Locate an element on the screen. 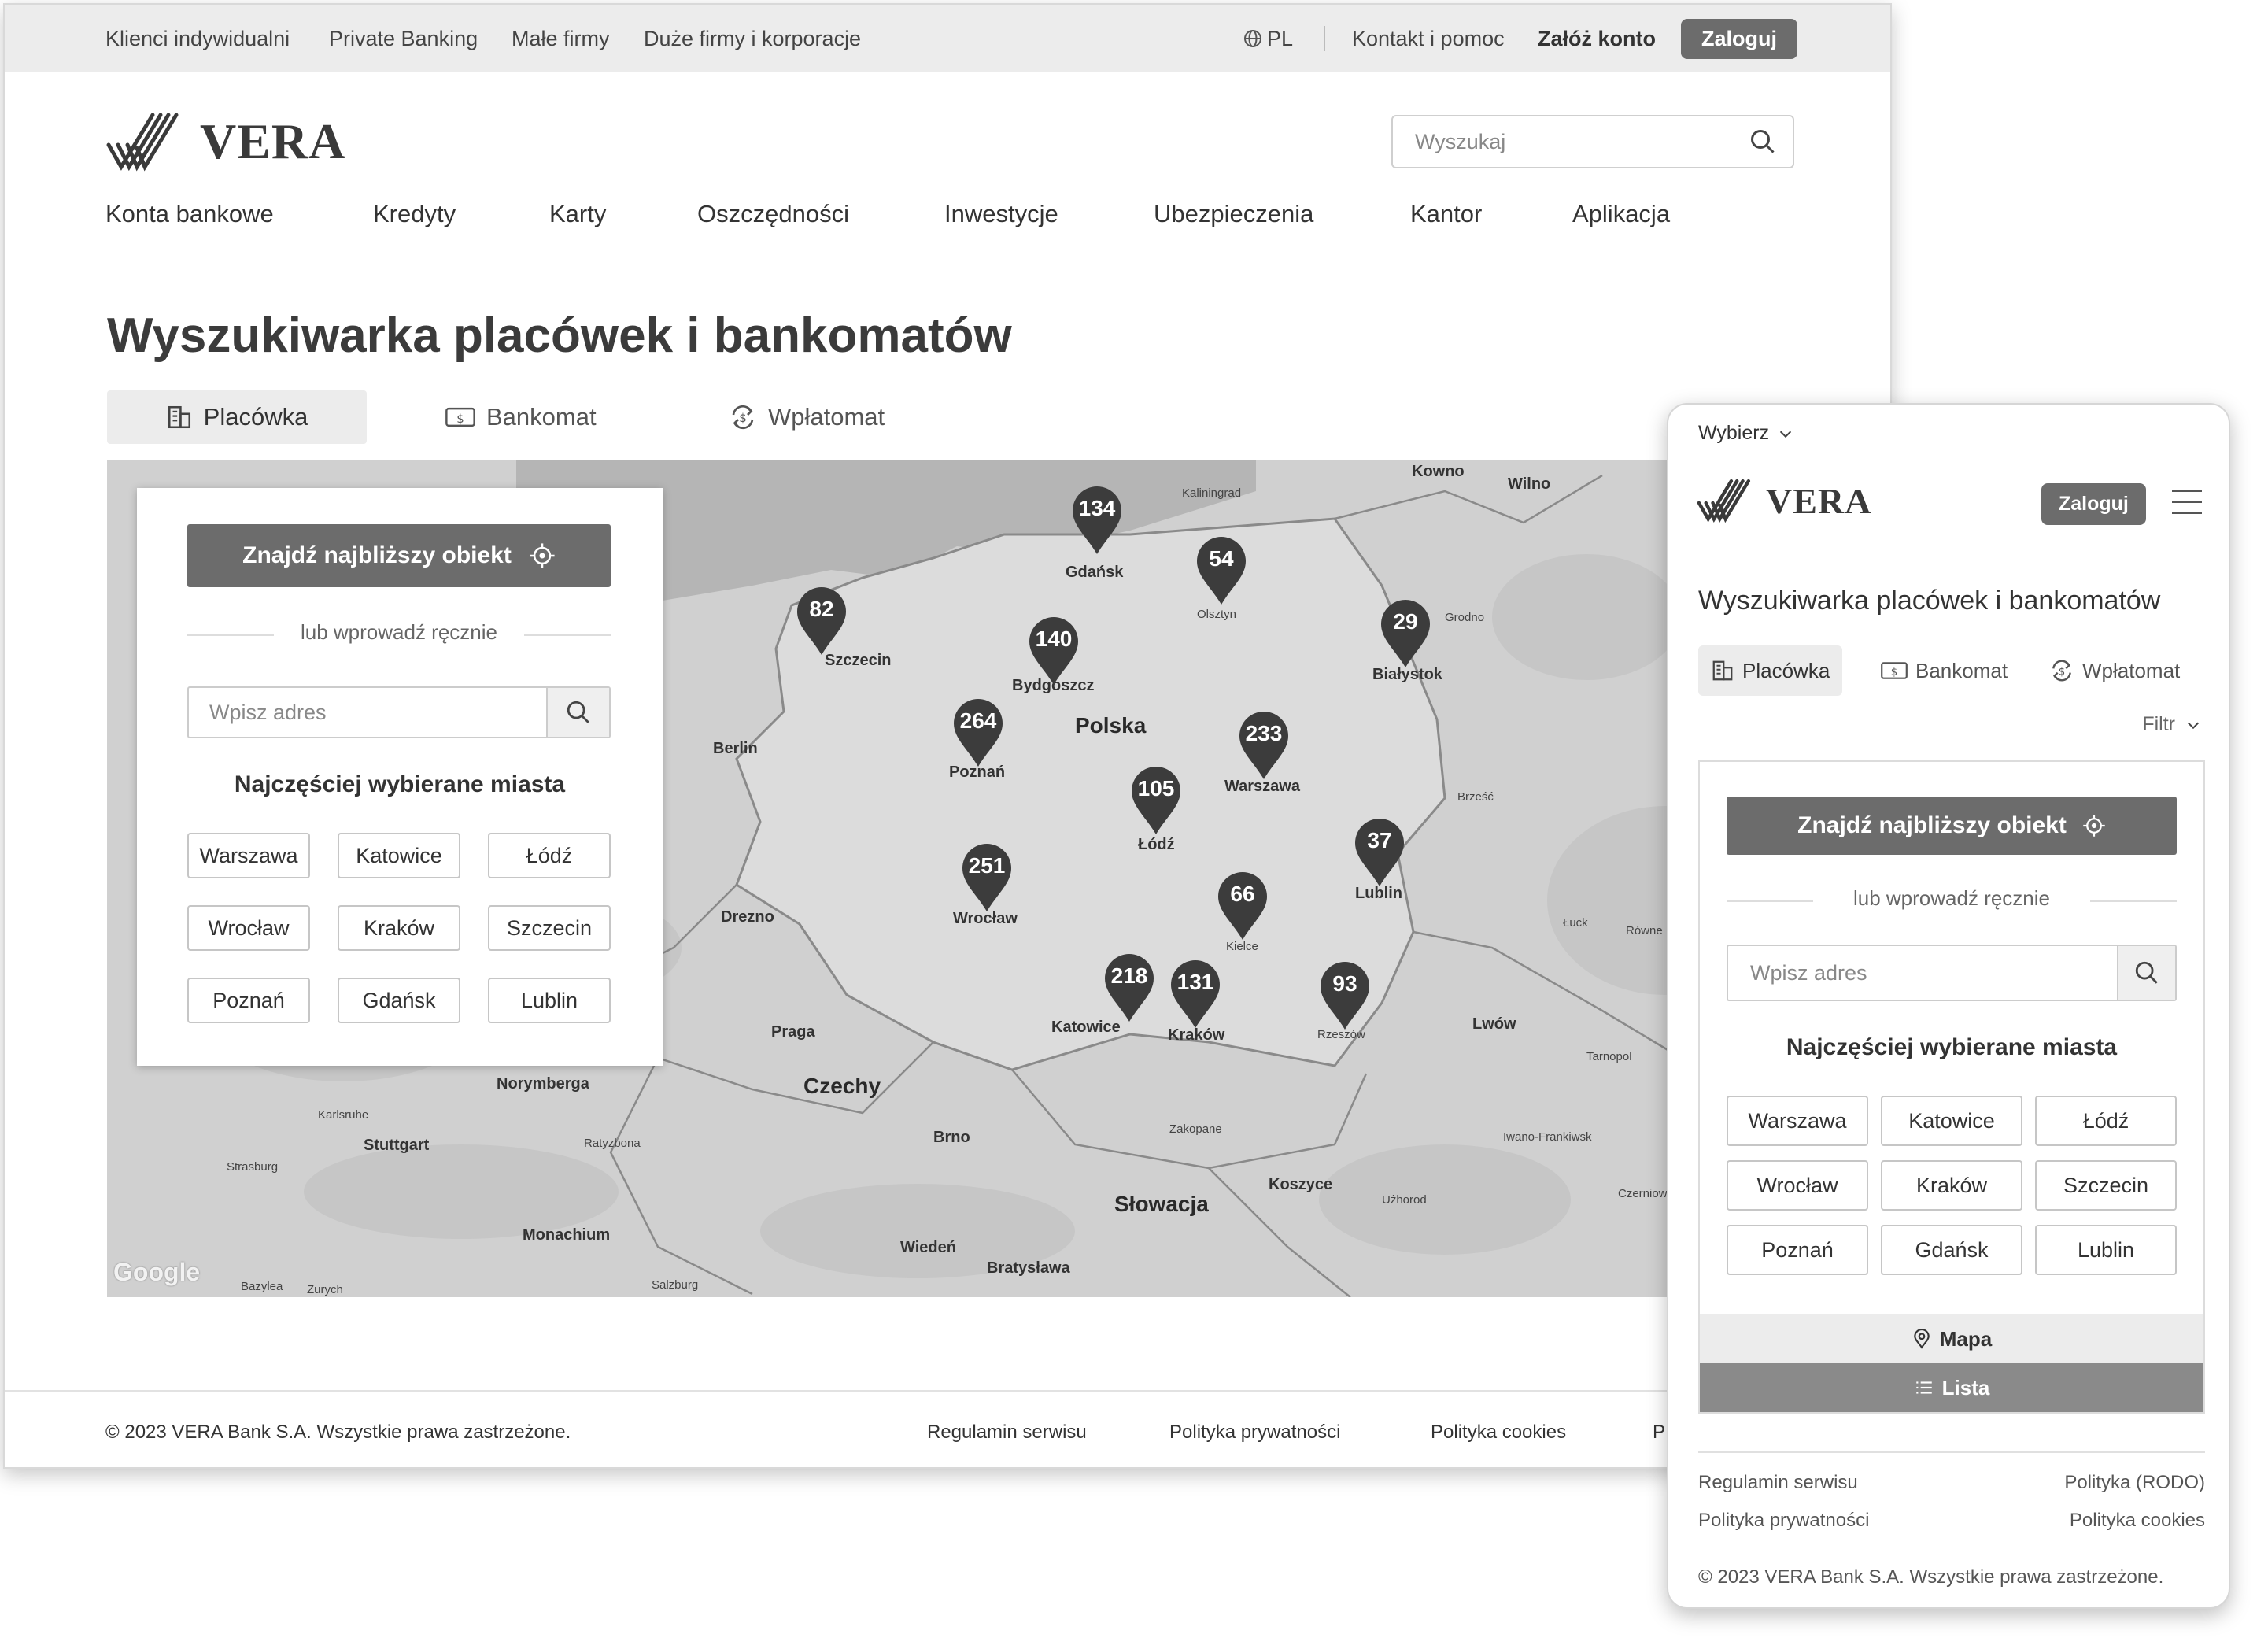  segment-link: Małe firmy is located at coordinates (561, 39).